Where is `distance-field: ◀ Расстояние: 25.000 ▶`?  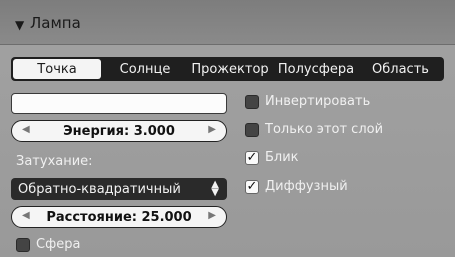
distance-field: ◀ Расстояние: 25.000 ▶ is located at coordinates (119, 217).